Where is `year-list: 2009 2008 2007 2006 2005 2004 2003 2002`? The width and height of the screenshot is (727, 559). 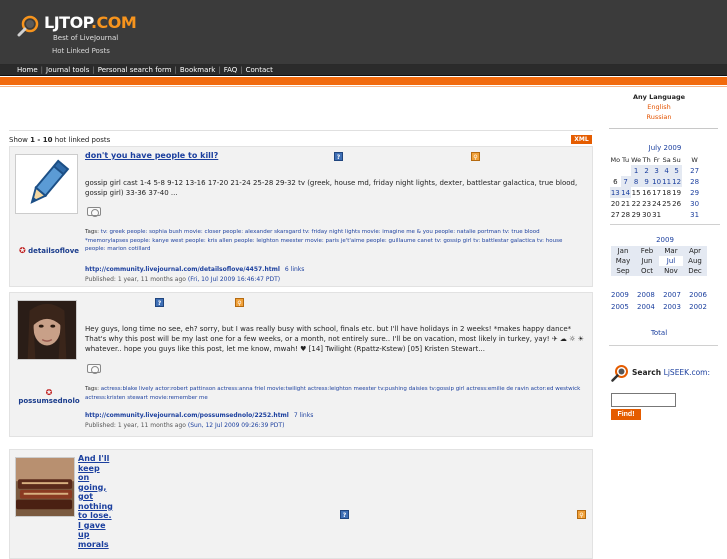 year-list: 2009 2008 2007 2006 2005 2004 2003 2002 is located at coordinates (659, 303).